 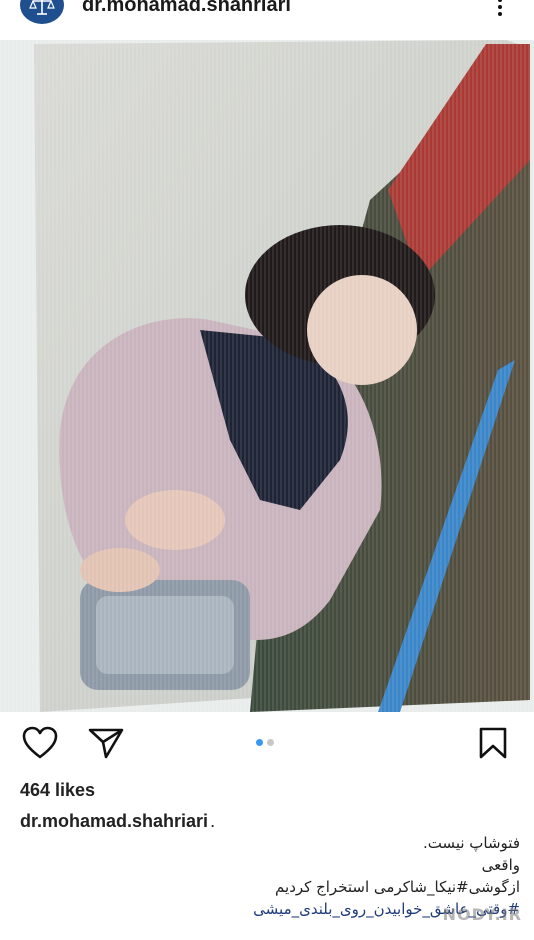 I want to click on post-actions, so click(x=267, y=744).